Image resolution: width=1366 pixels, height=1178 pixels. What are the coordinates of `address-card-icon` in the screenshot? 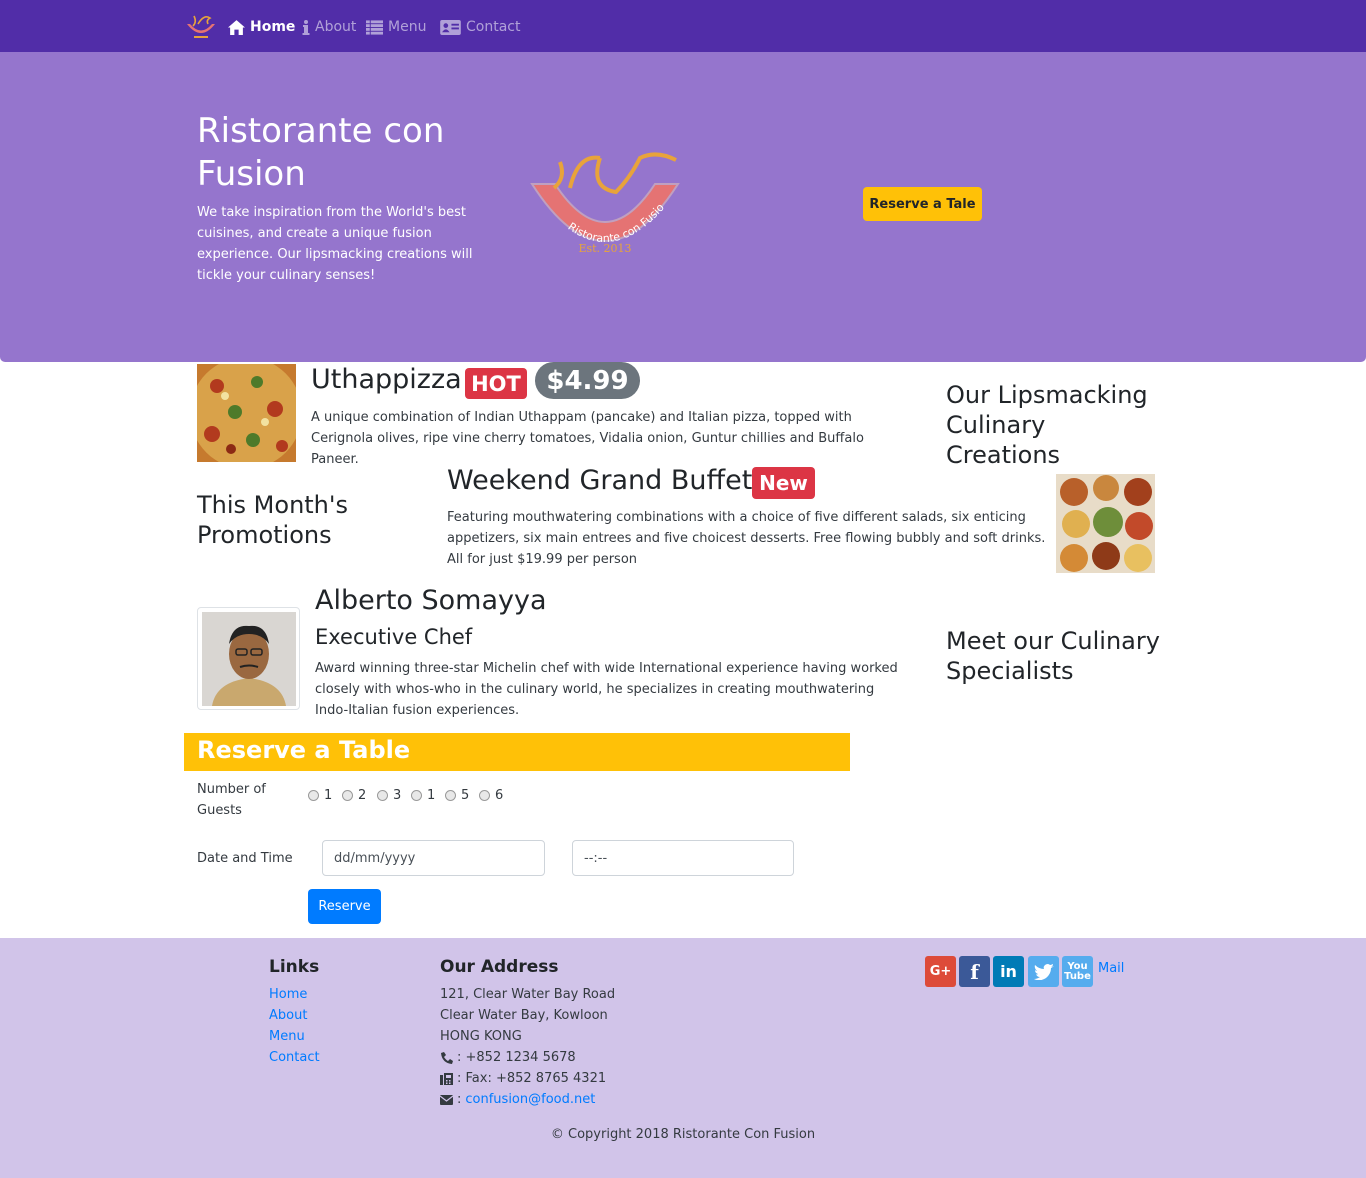 It's located at (450, 27).